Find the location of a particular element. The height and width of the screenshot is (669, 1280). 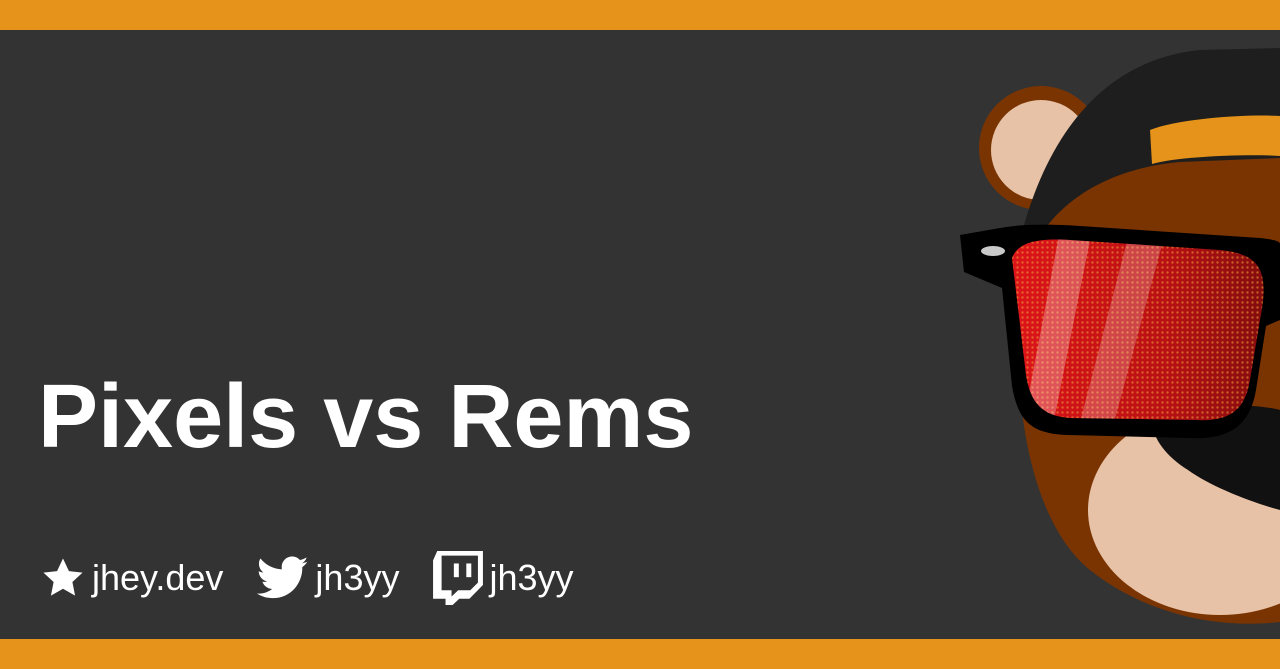

twitch-icon is located at coordinates (458, 578).